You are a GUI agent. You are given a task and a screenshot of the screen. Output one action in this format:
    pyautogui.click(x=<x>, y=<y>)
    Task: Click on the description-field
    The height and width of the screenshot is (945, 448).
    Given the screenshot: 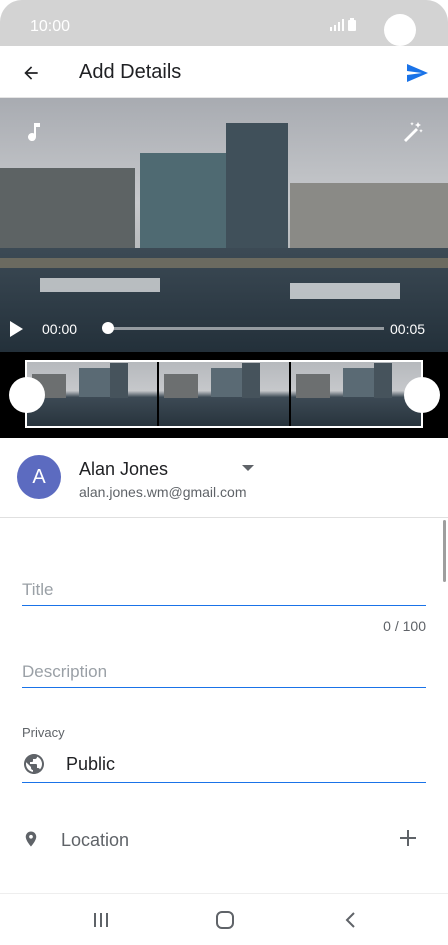 What is the action you would take?
    pyautogui.click(x=224, y=675)
    